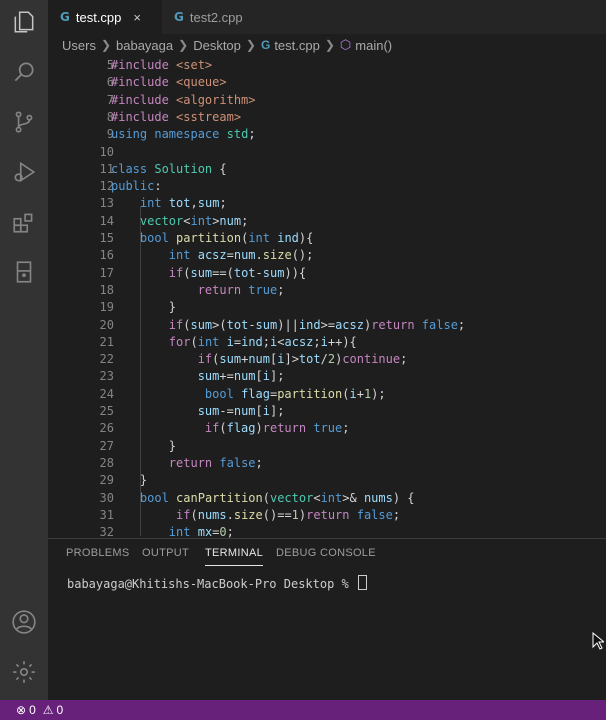  What do you see at coordinates (599, 643) in the screenshot?
I see `mouse-pointer-icon` at bounding box center [599, 643].